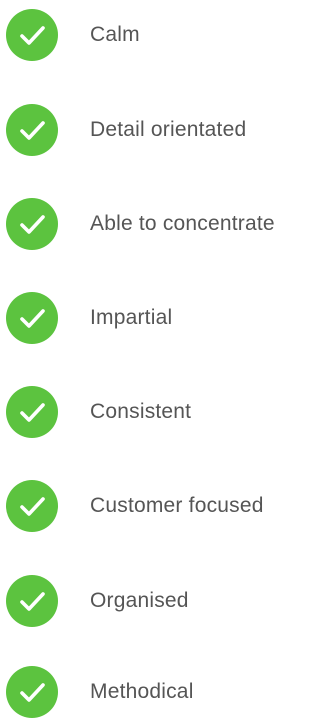 This screenshot has width=320, height=718. What do you see at coordinates (141, 411) in the screenshot?
I see `item-label: Consistent` at bounding box center [141, 411].